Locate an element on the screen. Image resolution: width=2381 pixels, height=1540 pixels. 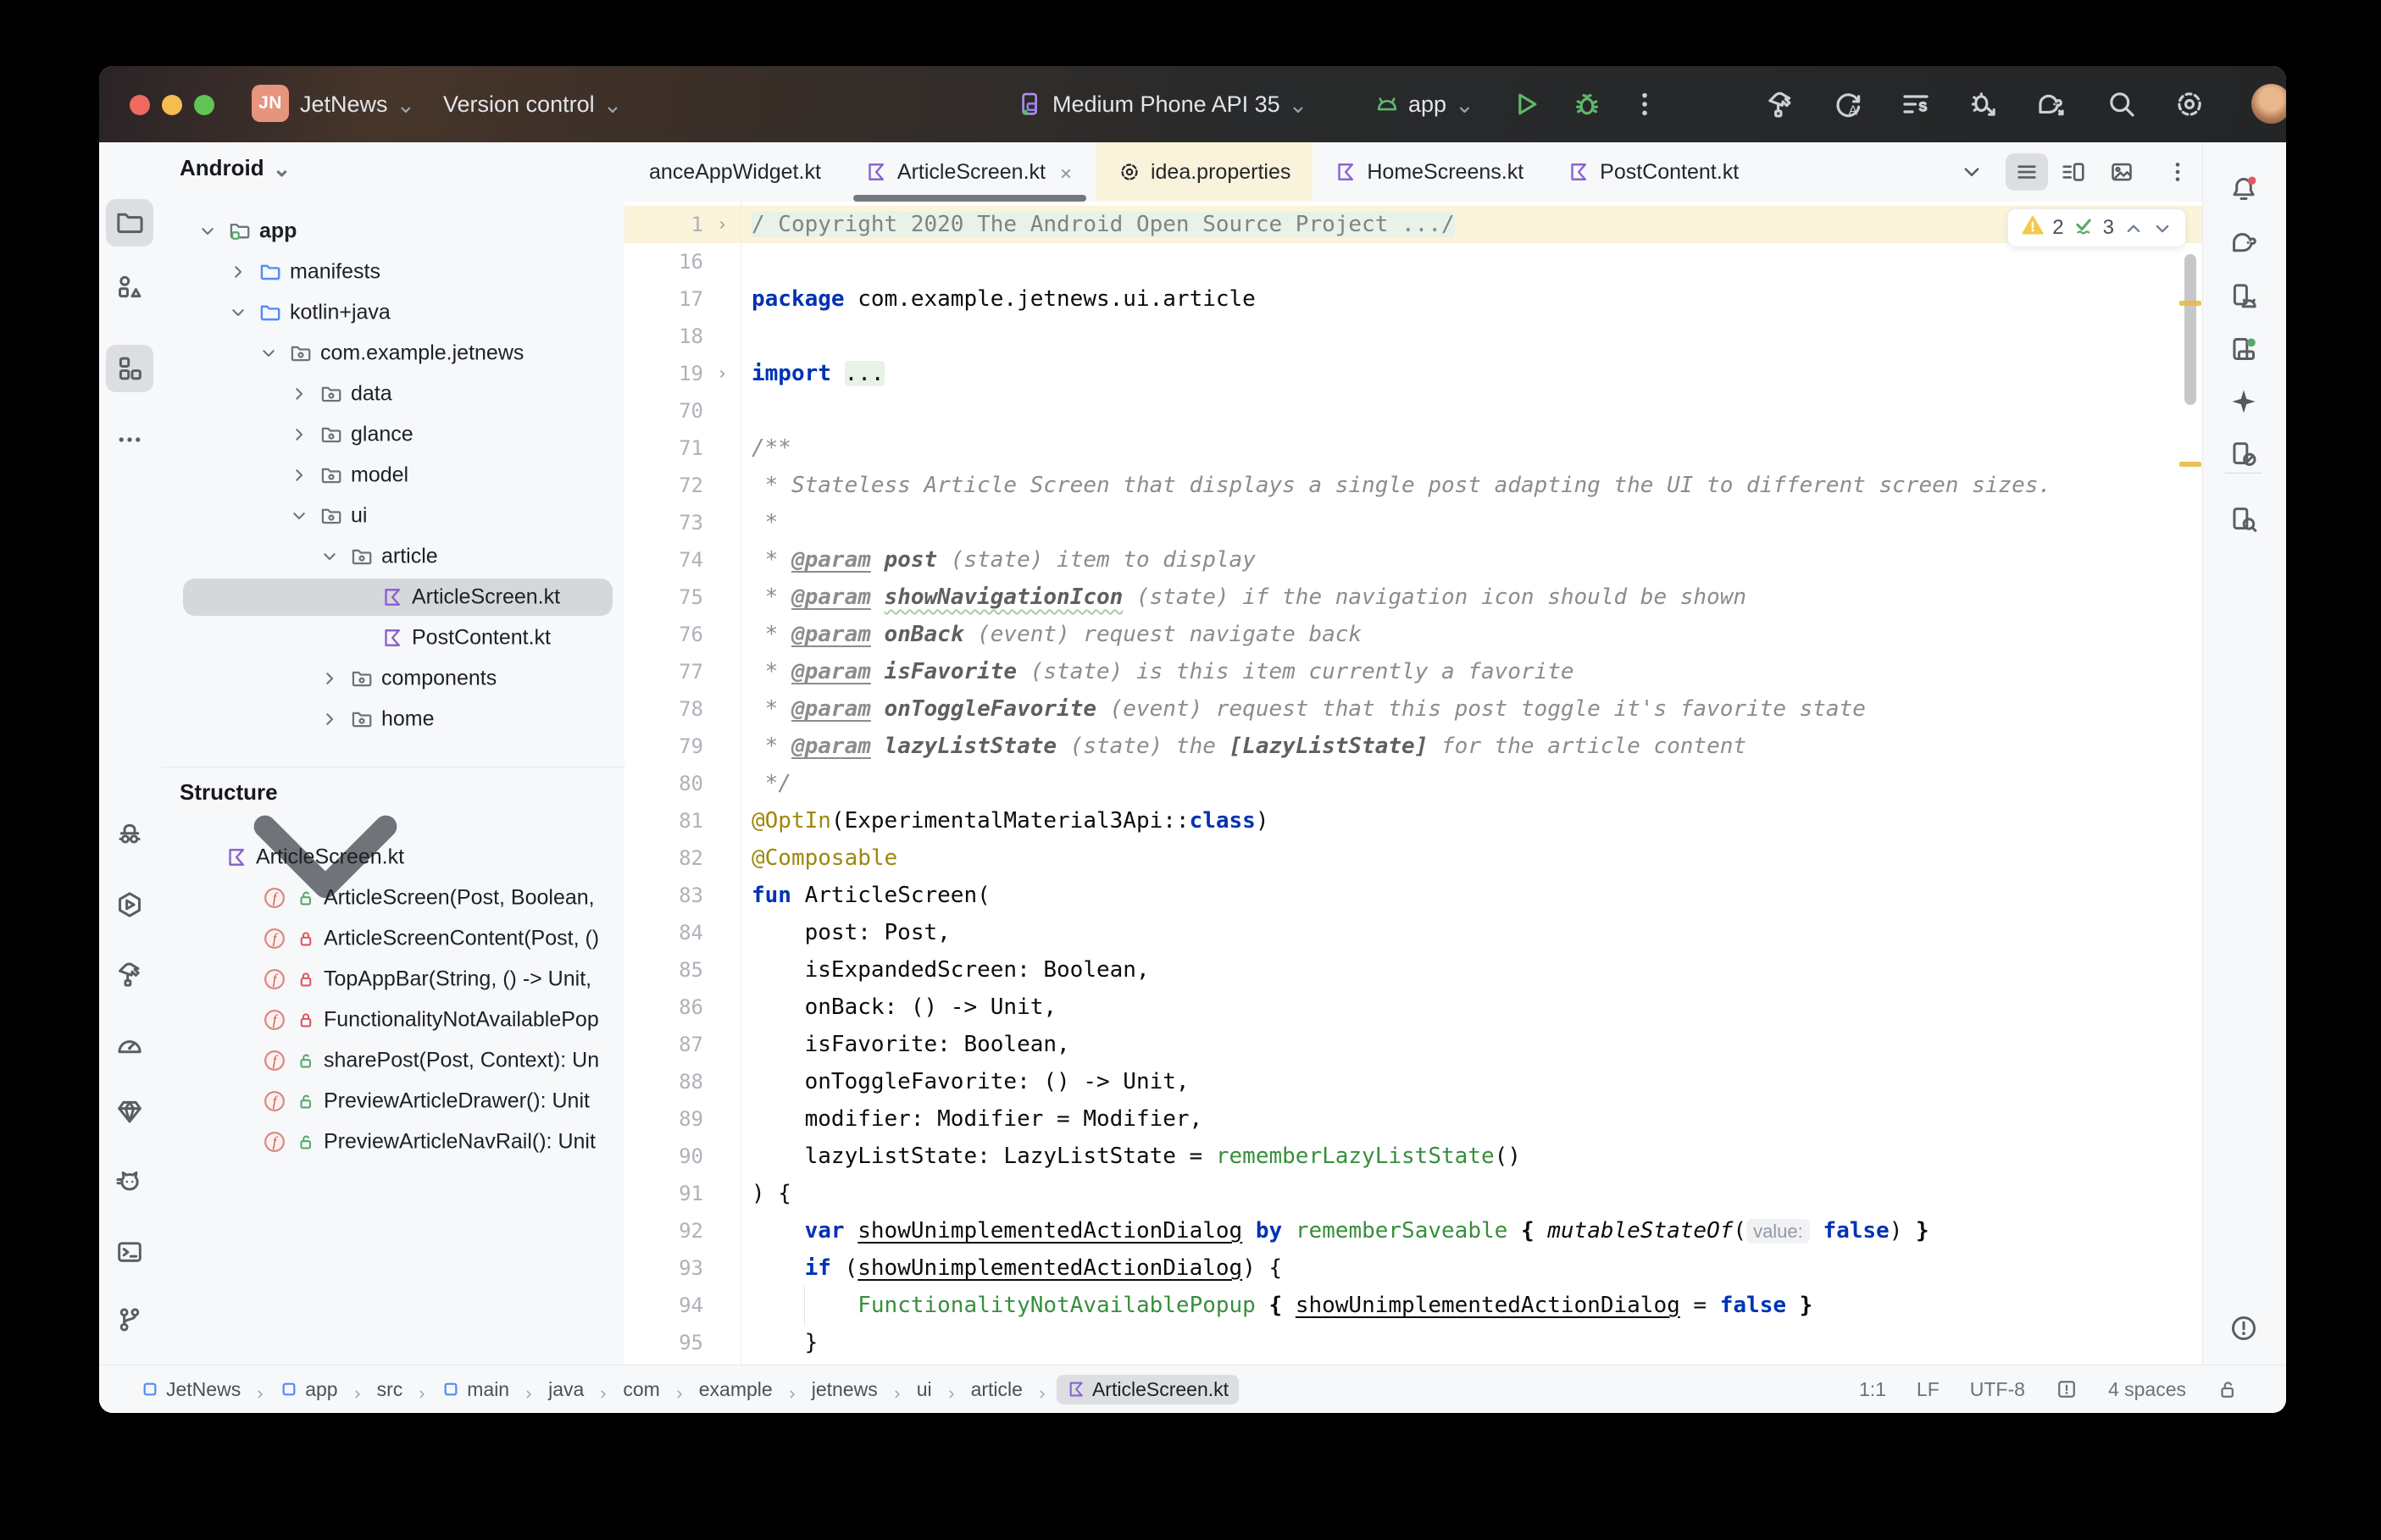
tree-item-app: app is located at coordinates (393, 231).